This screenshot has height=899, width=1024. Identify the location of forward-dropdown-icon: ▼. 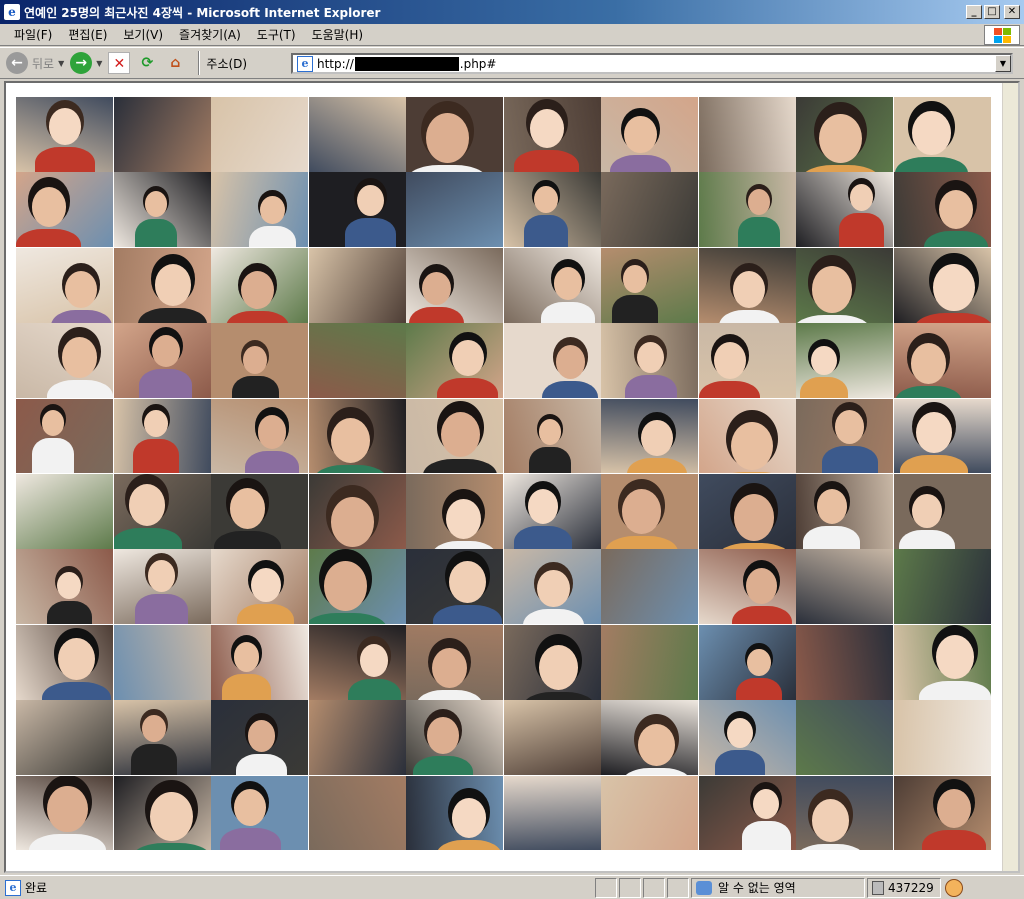
(99, 63).